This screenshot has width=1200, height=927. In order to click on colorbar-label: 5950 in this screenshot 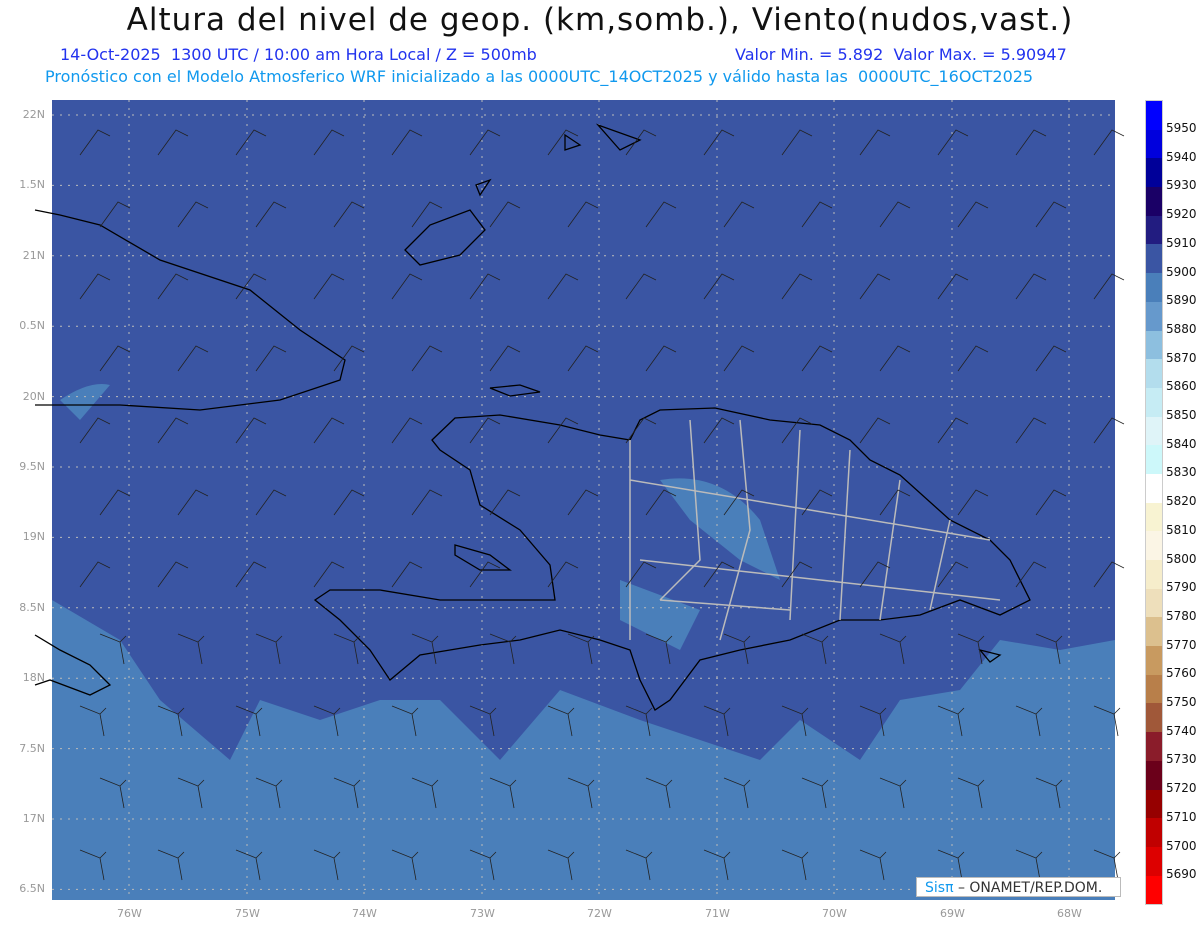, I will do `click(1181, 128)`.